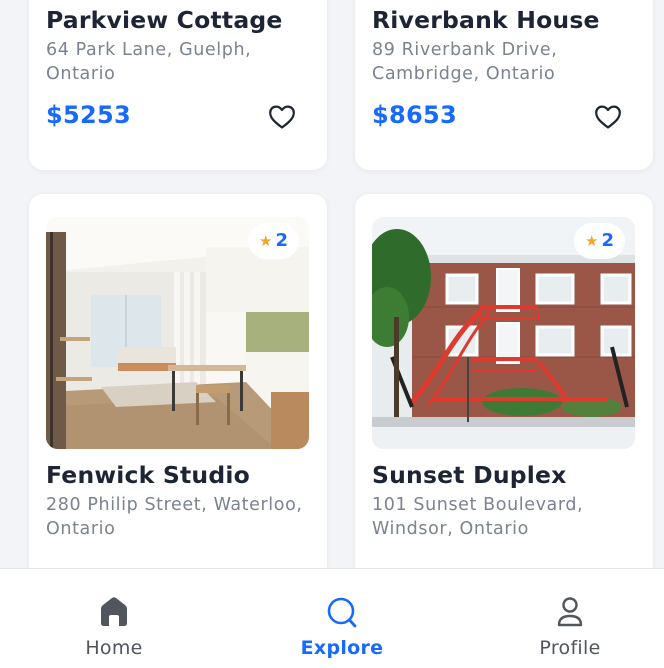  Describe the element at coordinates (149, 62) in the screenshot. I see `listing-address: 64 Park Lane, Guelph, Ontario` at that location.